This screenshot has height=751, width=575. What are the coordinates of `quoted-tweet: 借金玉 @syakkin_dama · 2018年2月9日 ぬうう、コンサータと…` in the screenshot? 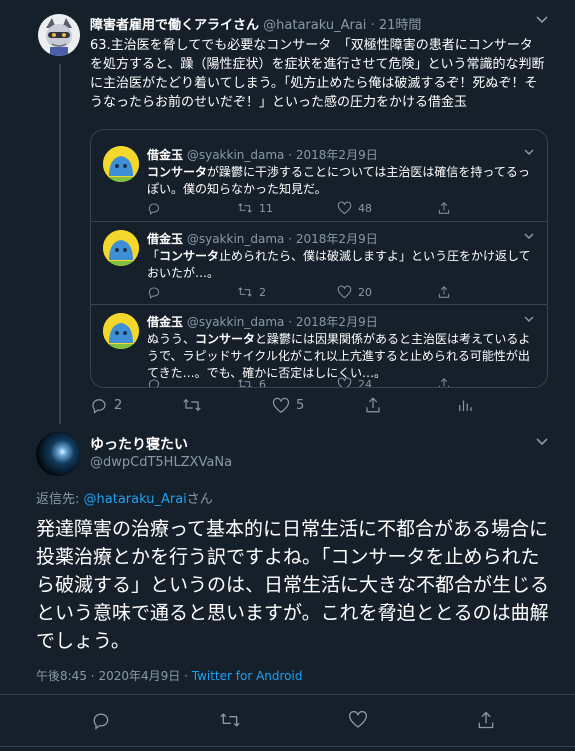 It's located at (319, 350).